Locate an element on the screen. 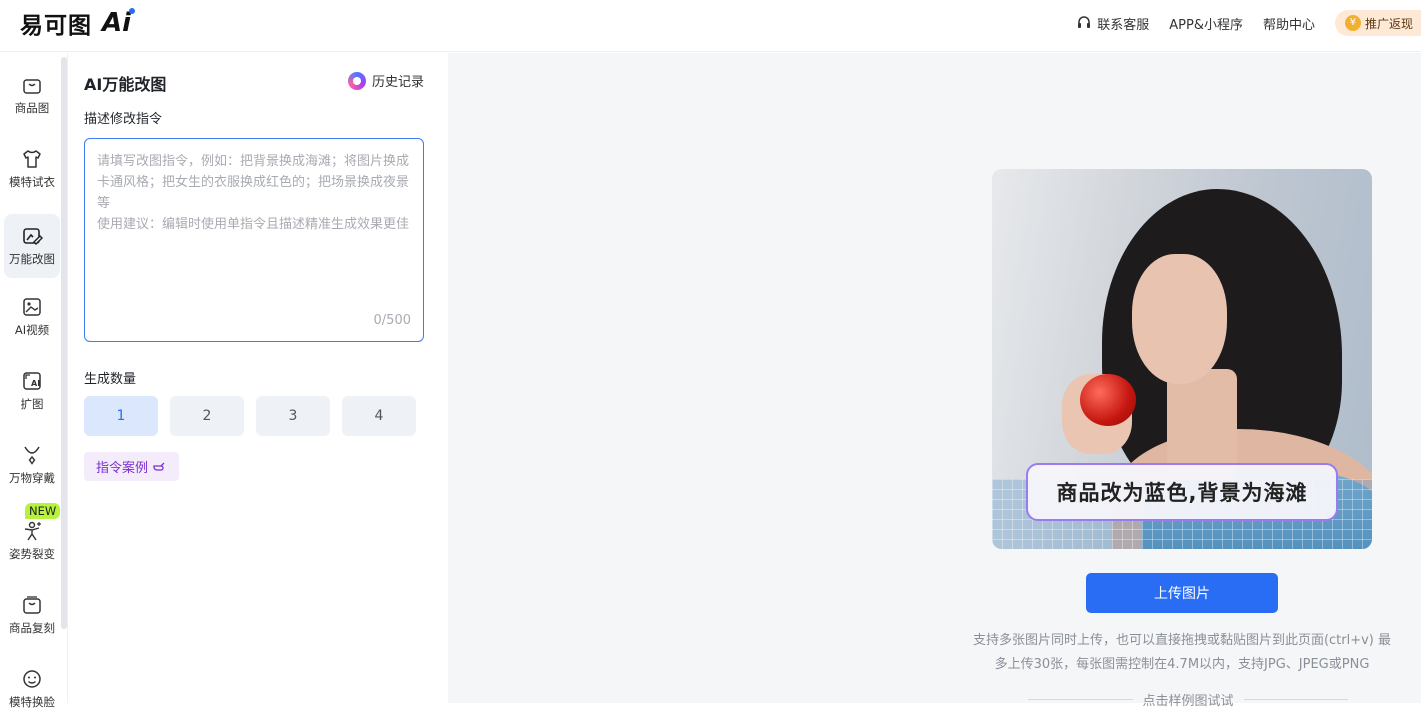 The height and width of the screenshot is (721, 1421). rail-item-ai-video: AI视频 is located at coordinates (32, 317).